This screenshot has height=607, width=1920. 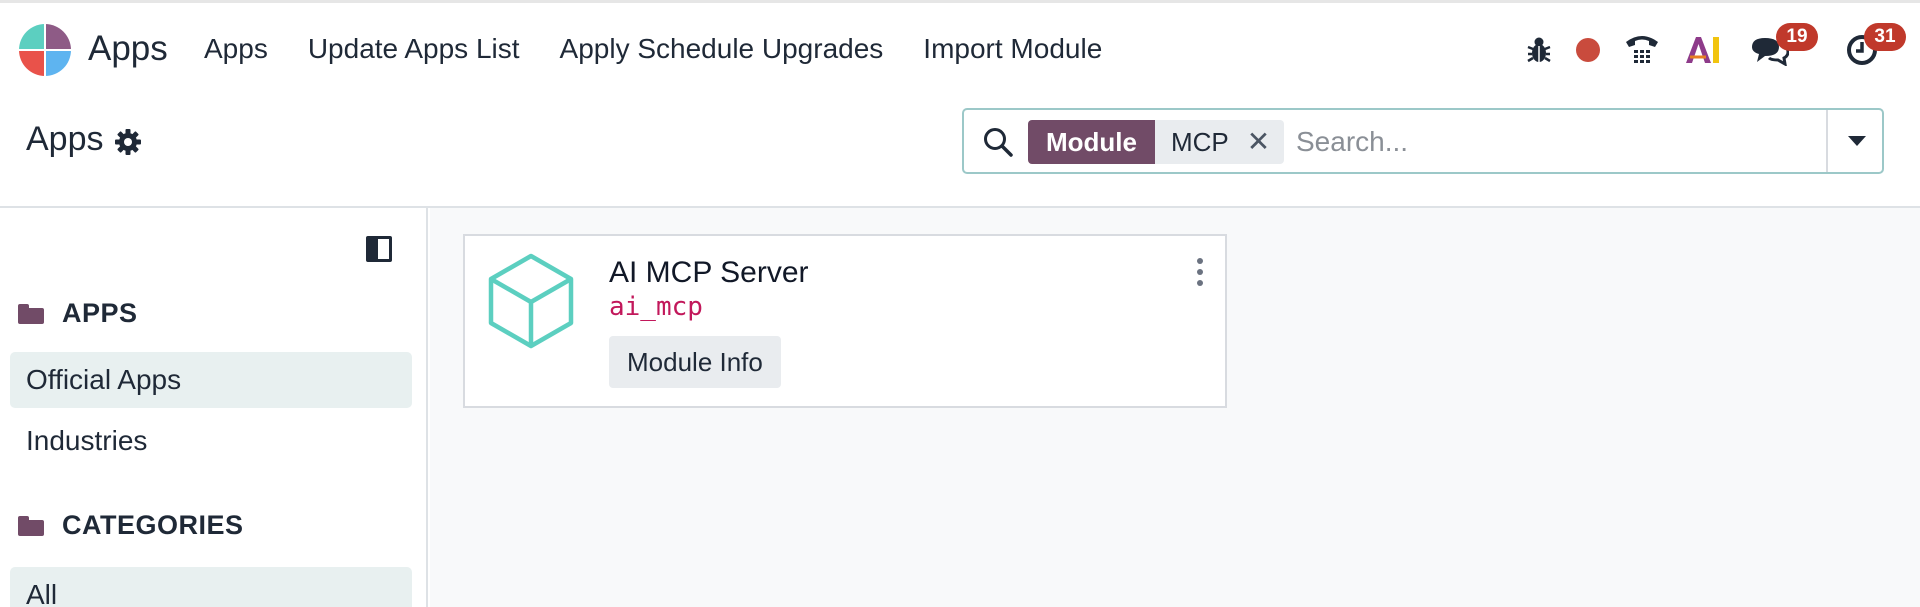 I want to click on menu-import-module: Import Module, so click(x=1012, y=49).